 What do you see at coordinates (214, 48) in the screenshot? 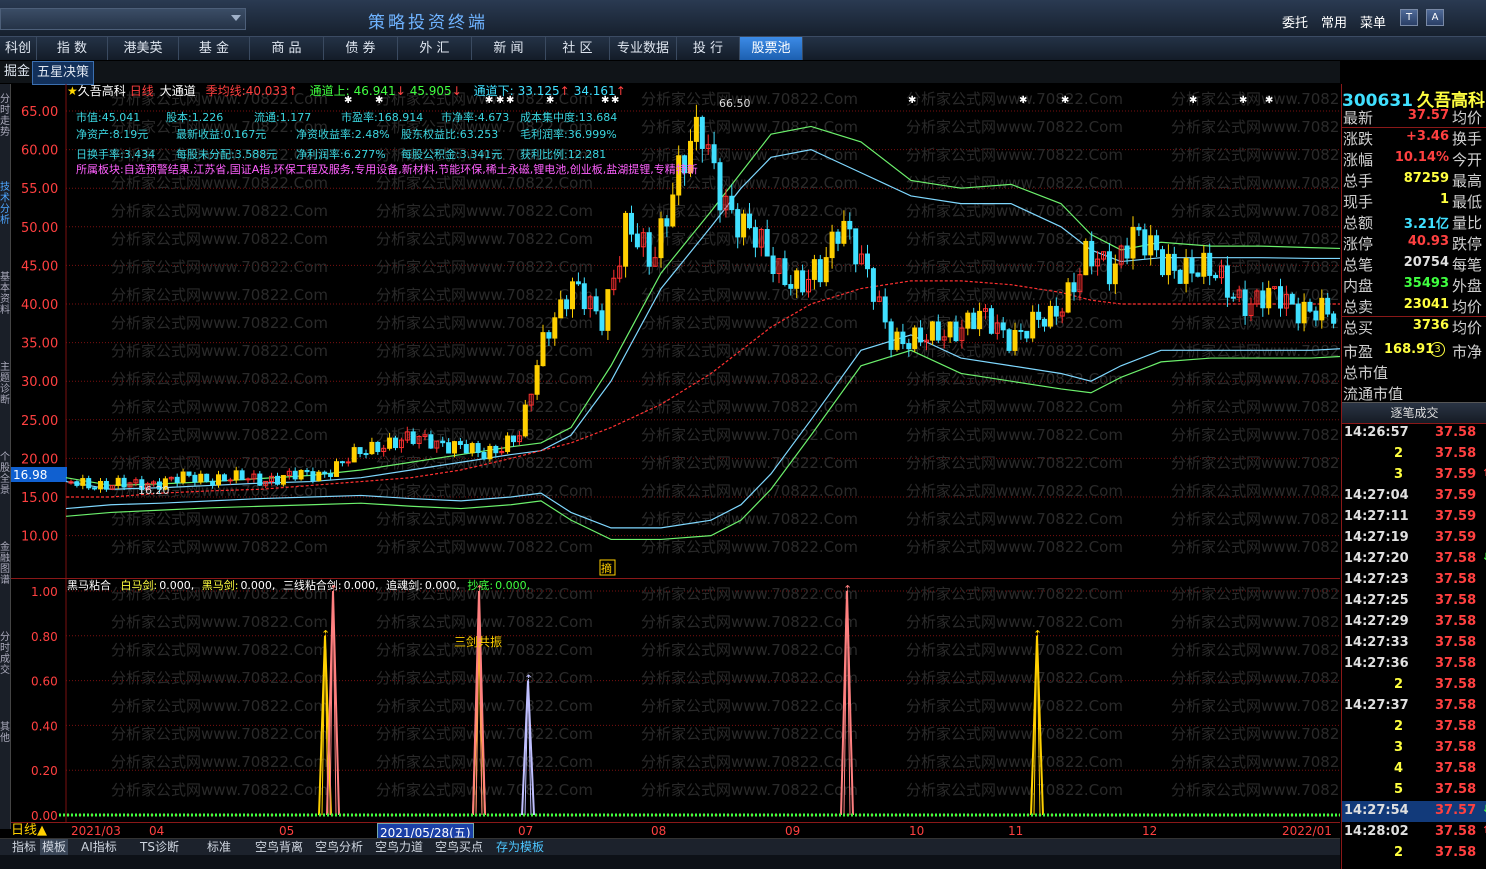
I see `nav-fund: 基 金` at bounding box center [214, 48].